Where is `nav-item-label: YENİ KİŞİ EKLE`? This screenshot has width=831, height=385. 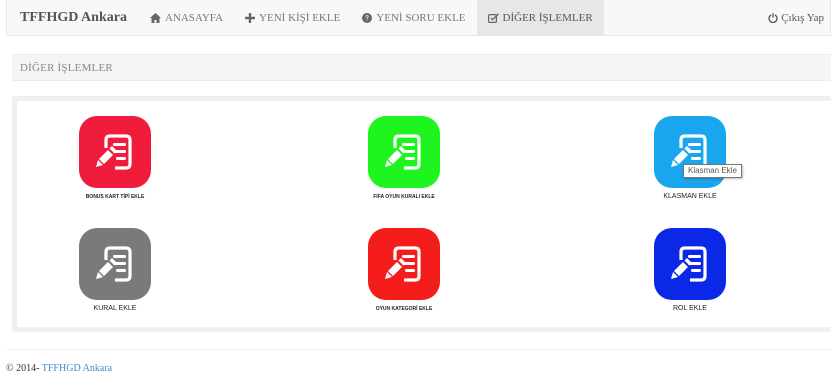
nav-item-label: YENİ KİŞİ EKLE is located at coordinates (300, 17).